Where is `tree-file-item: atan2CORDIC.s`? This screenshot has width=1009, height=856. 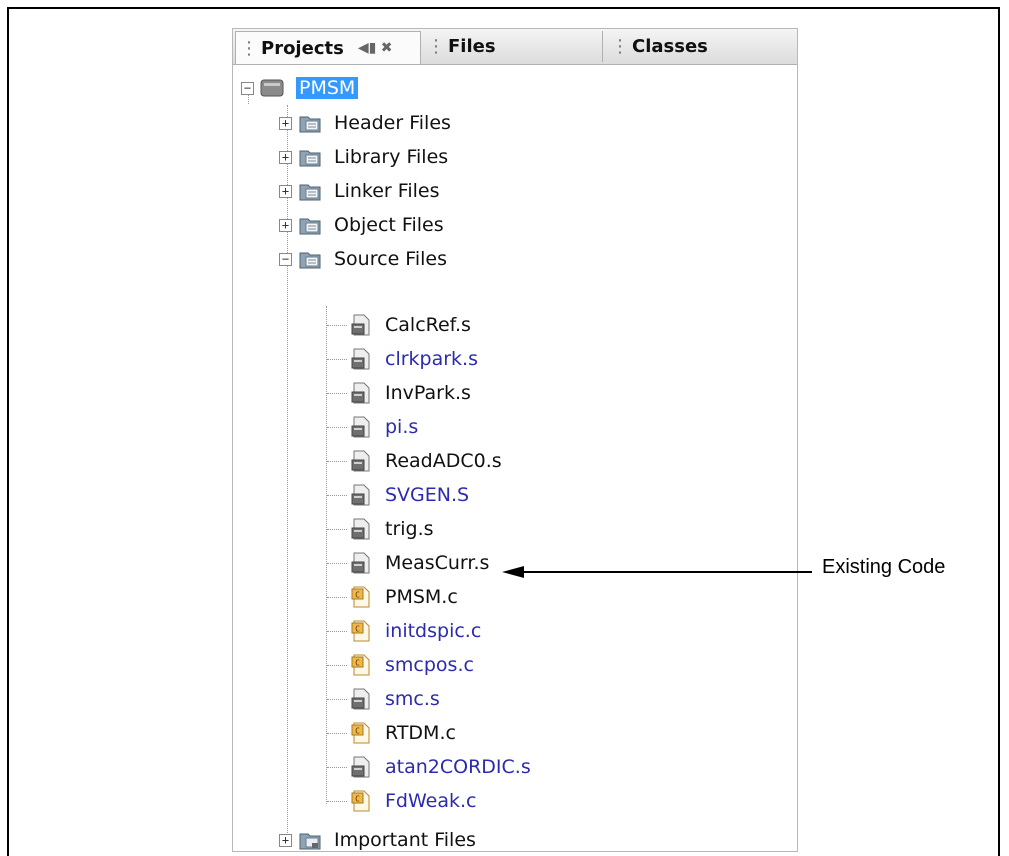
tree-file-item: atan2CORDIC.s is located at coordinates (440, 767).